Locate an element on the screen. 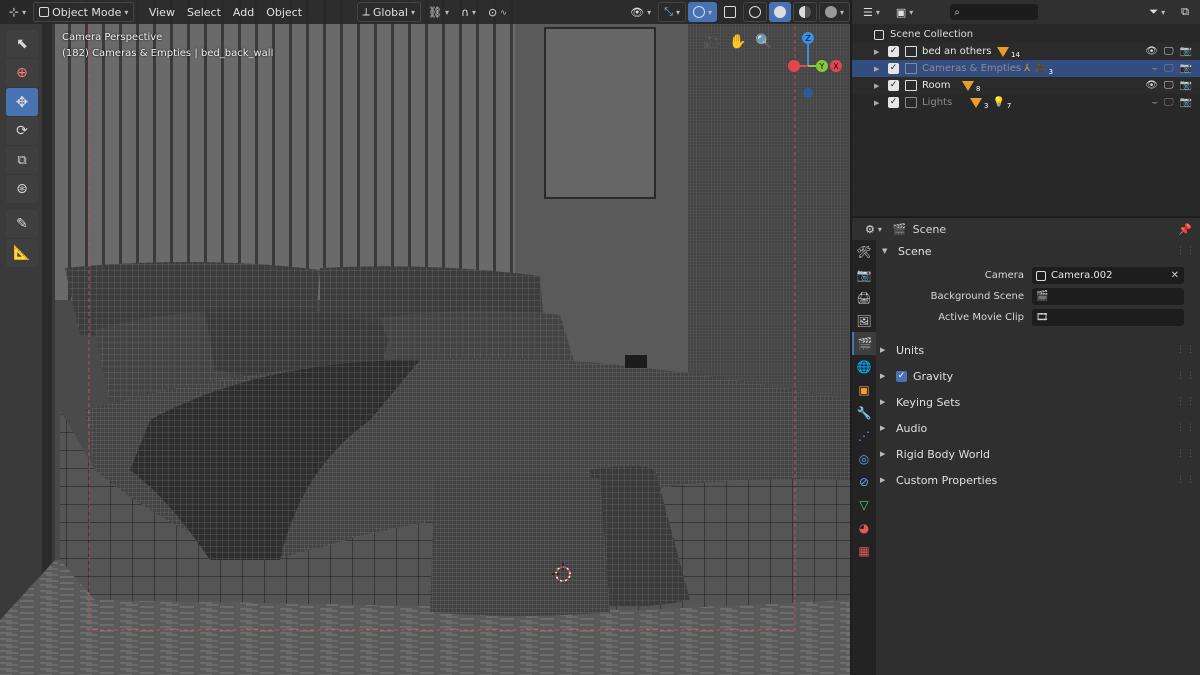 This screenshot has height=675, width=1200. background-scene-field: 🎬 is located at coordinates (1108, 296).